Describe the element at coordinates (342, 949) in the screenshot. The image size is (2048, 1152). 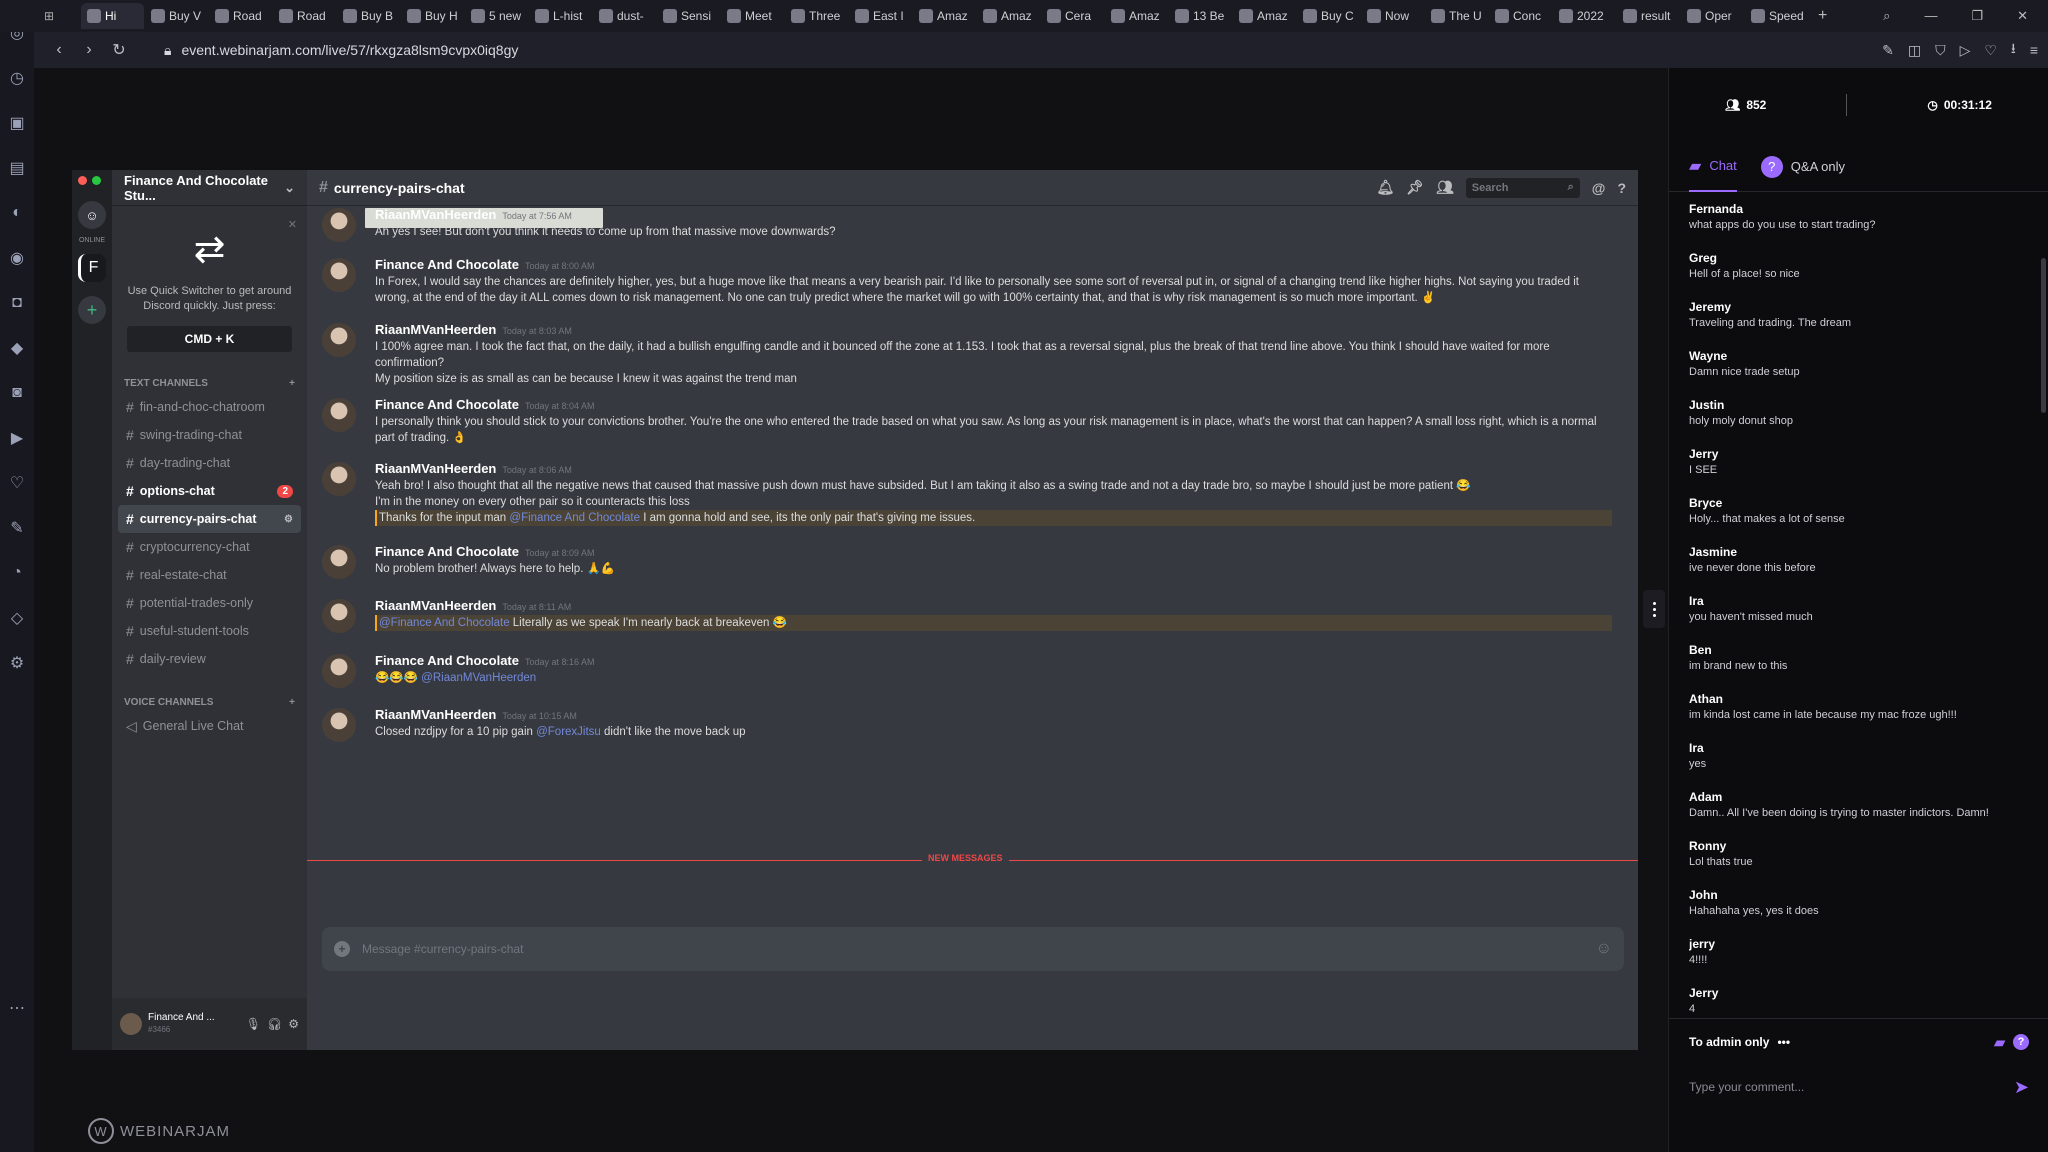
I see `attach-icon: +` at that location.